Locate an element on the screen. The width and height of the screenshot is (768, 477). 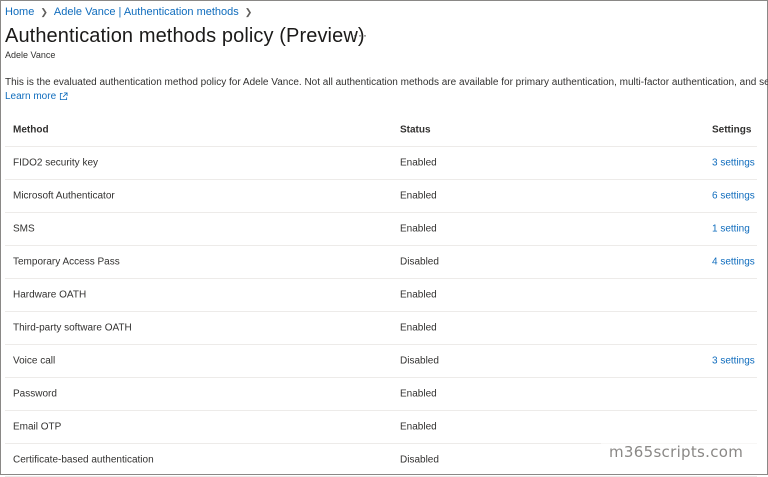
column-header-status: Status is located at coordinates (415, 130).